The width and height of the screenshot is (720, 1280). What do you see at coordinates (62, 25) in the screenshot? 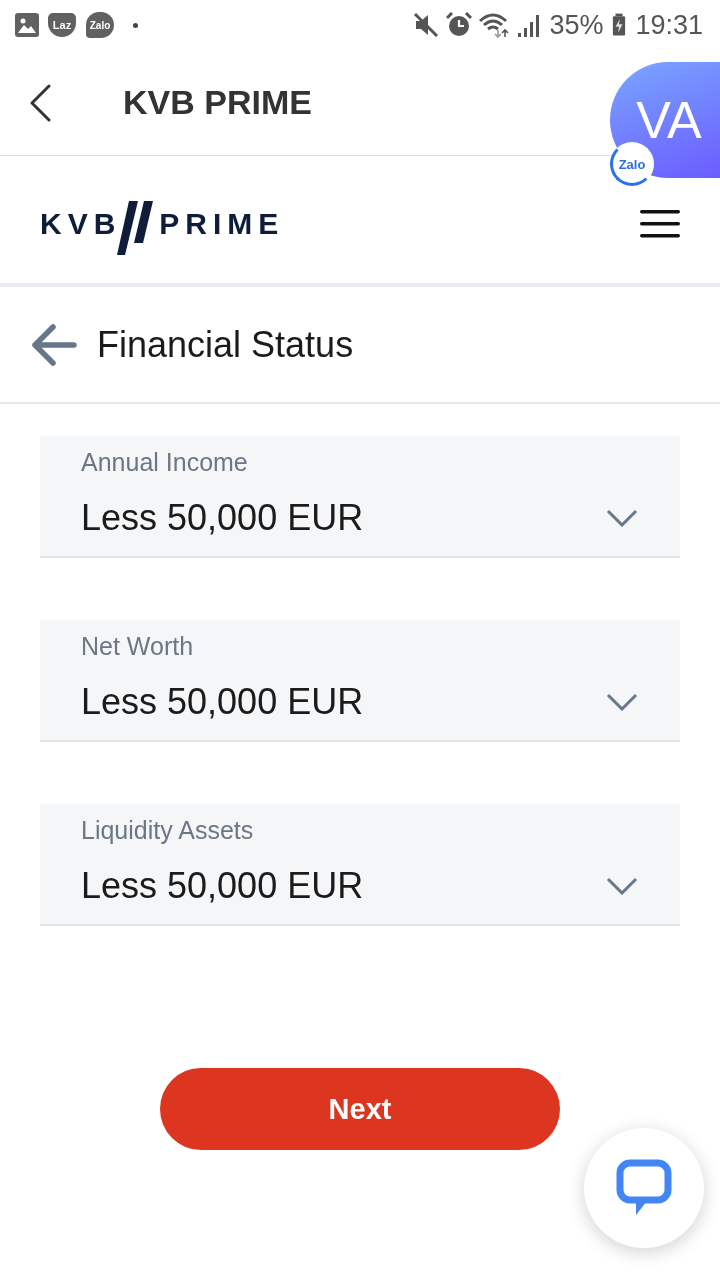
I see `app-notification-badge: Laz` at bounding box center [62, 25].